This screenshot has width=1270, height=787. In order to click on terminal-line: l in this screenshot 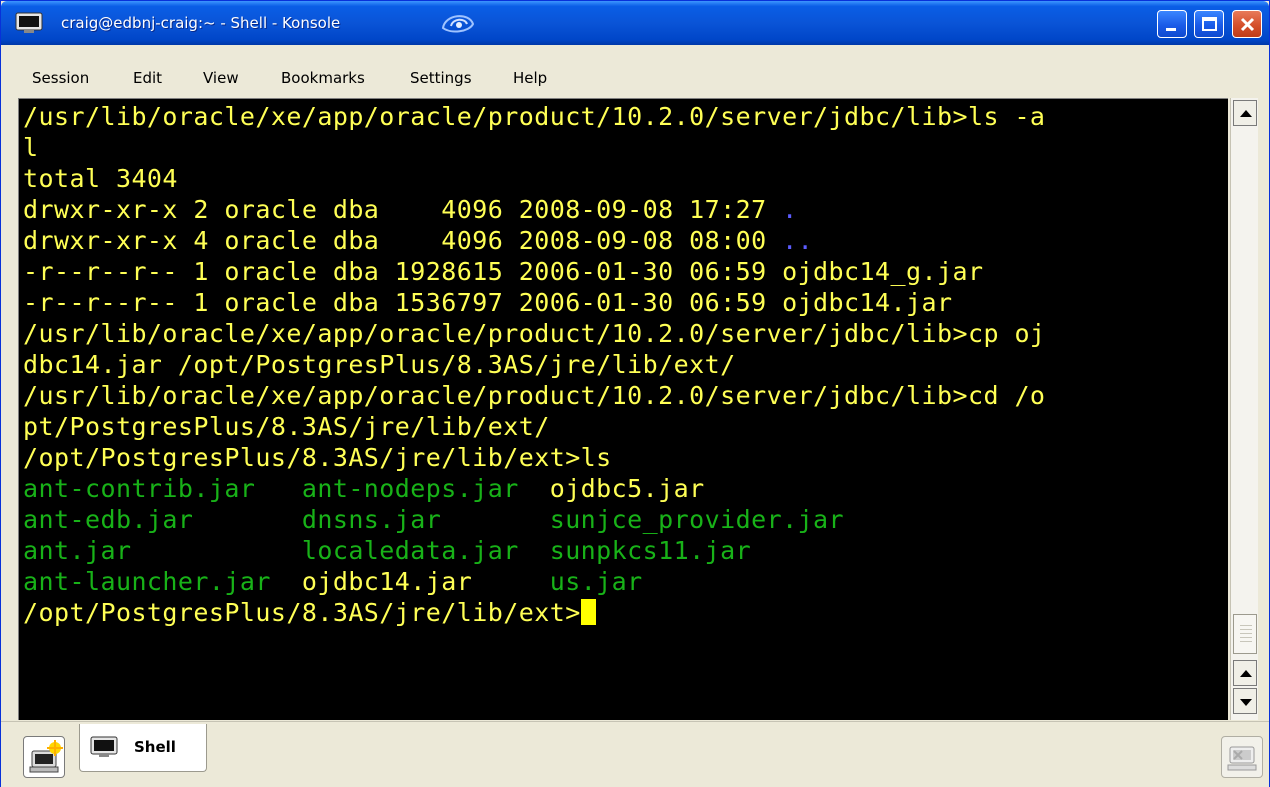, I will do `click(31, 147)`.